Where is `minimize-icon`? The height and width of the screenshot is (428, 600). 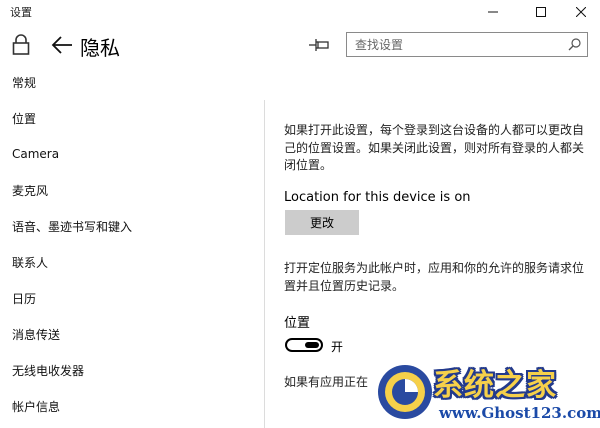
minimize-icon is located at coordinates (493, 12).